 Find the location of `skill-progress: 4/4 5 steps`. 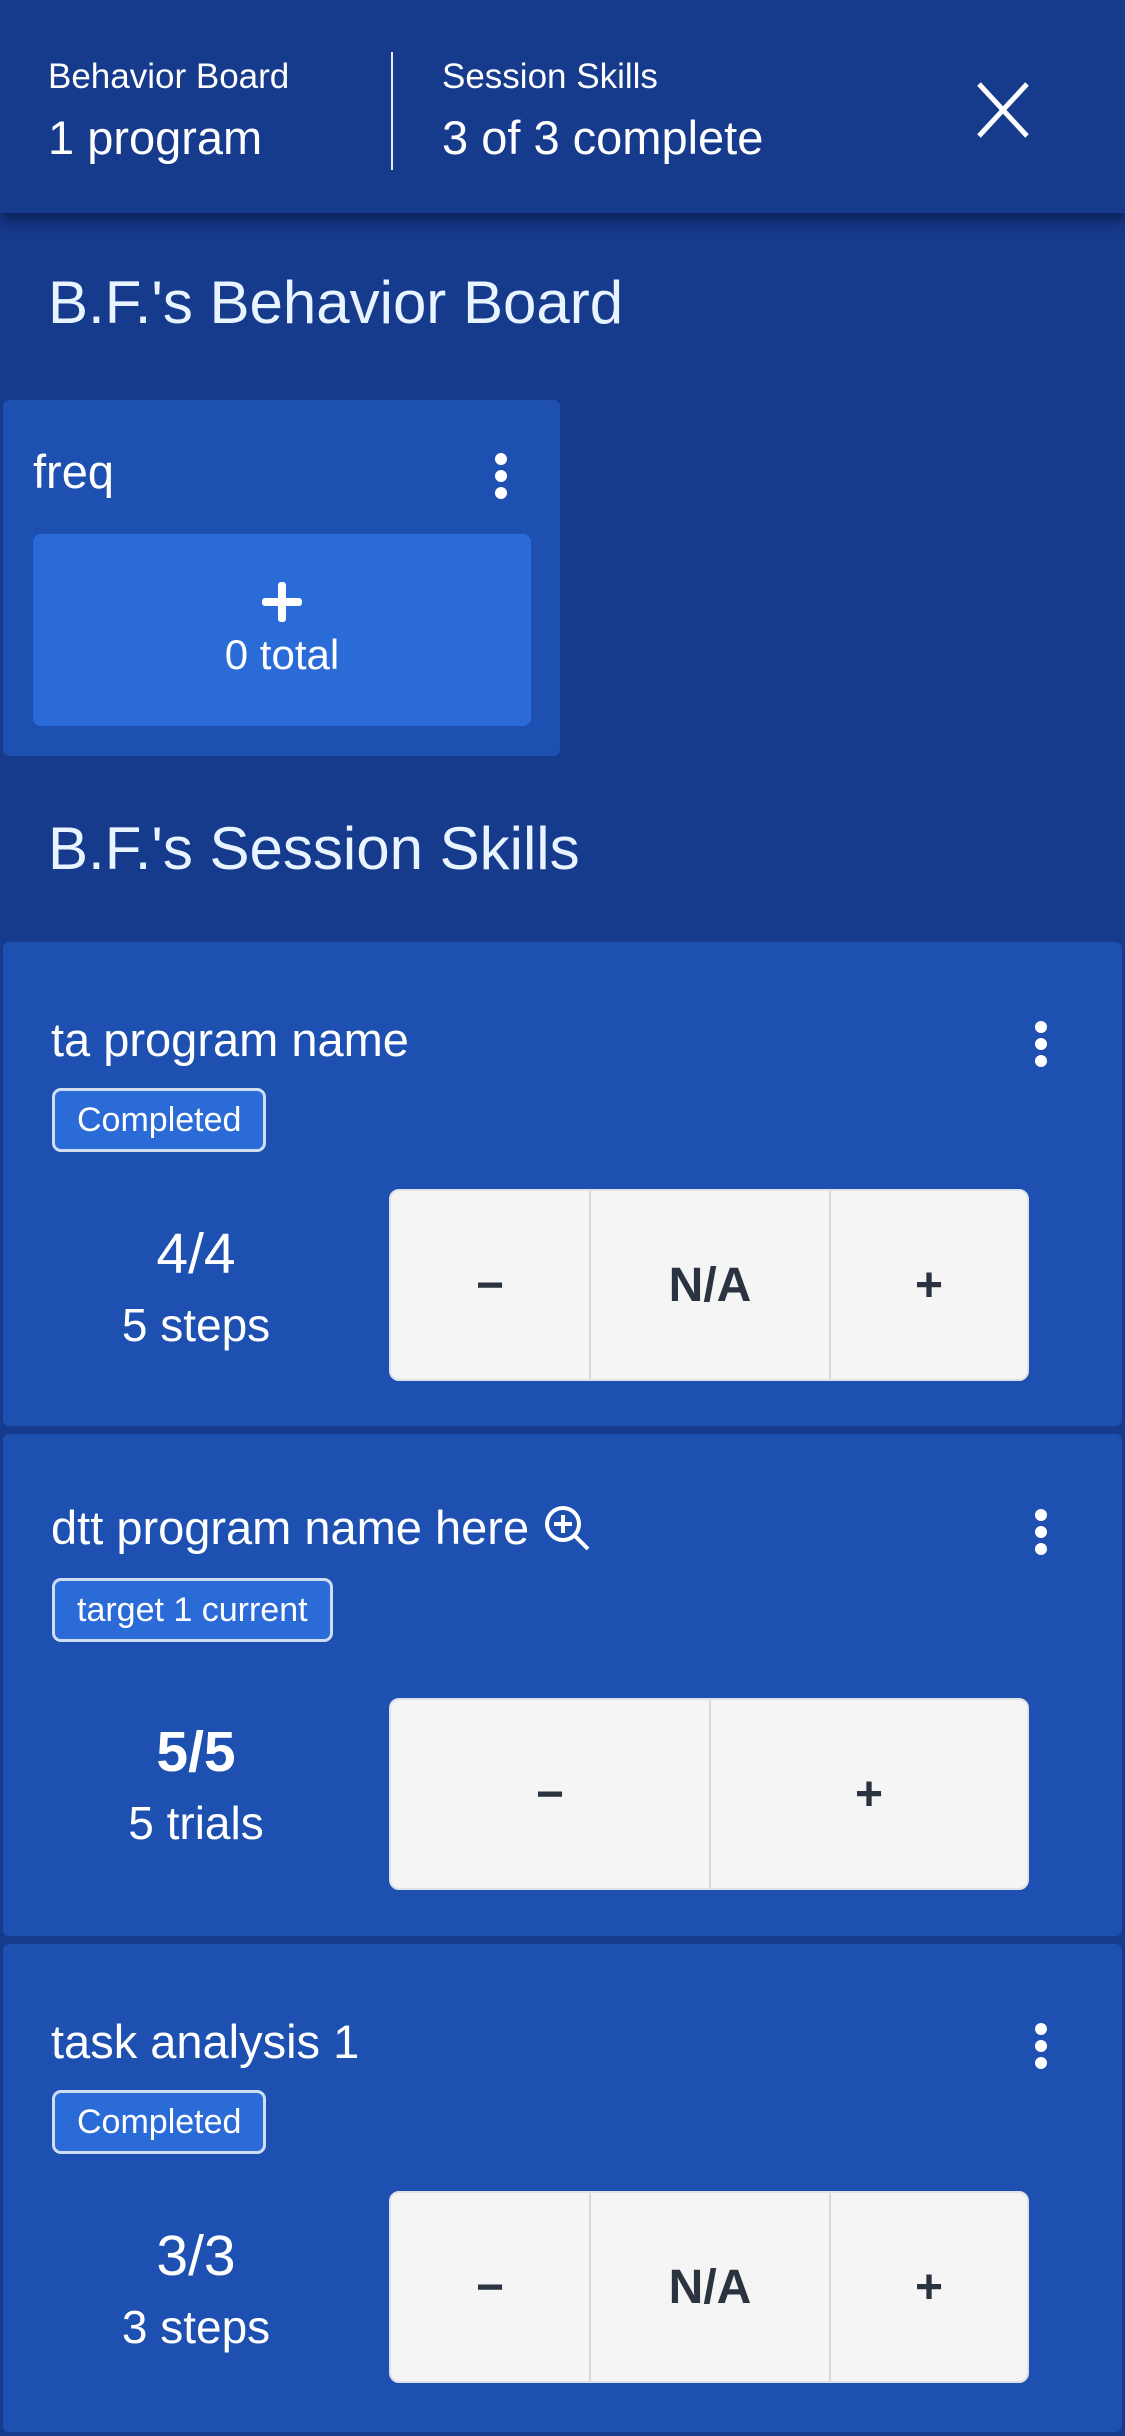

skill-progress: 4/4 5 steps is located at coordinates (196, 1287).